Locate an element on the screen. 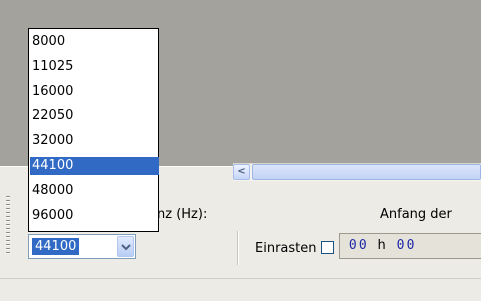 The width and height of the screenshot is (481, 301). toolbar-bottom-border is located at coordinates (240, 278).